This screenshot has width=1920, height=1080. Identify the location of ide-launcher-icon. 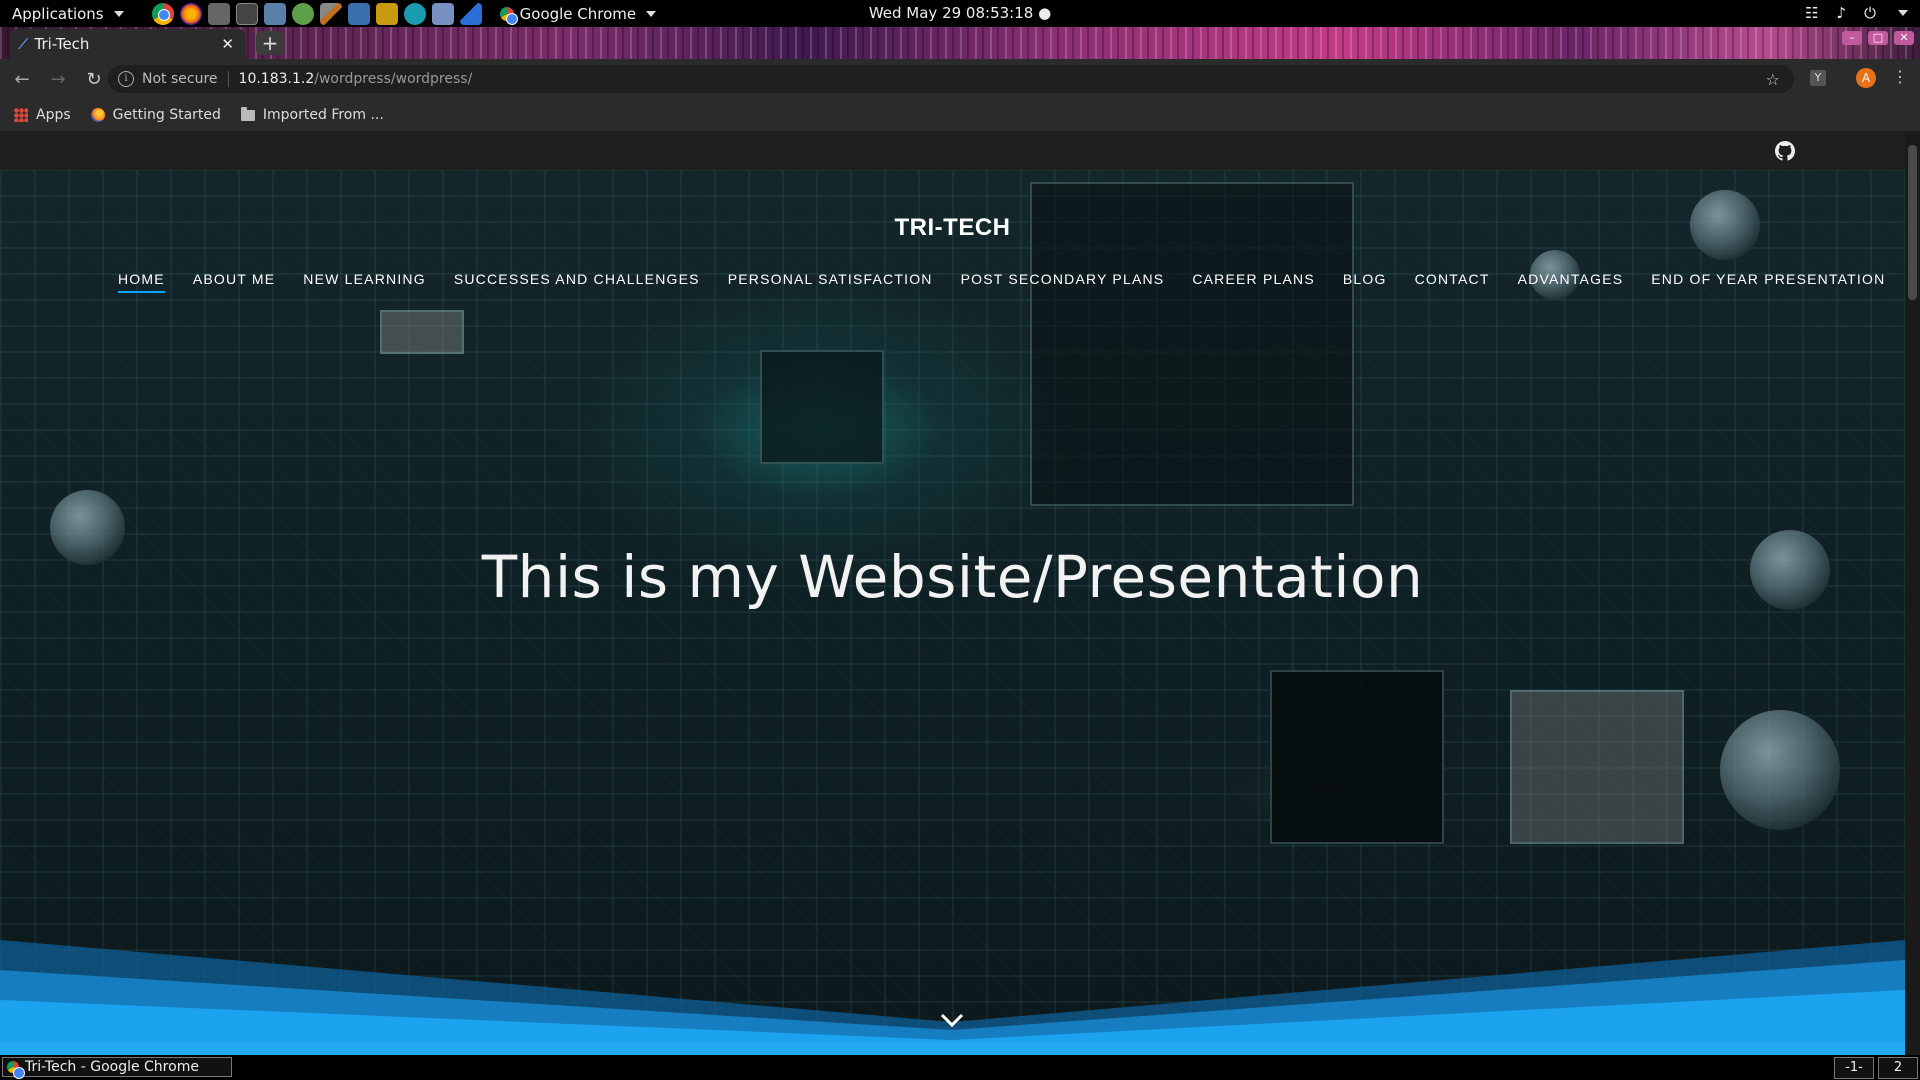
(470, 13).